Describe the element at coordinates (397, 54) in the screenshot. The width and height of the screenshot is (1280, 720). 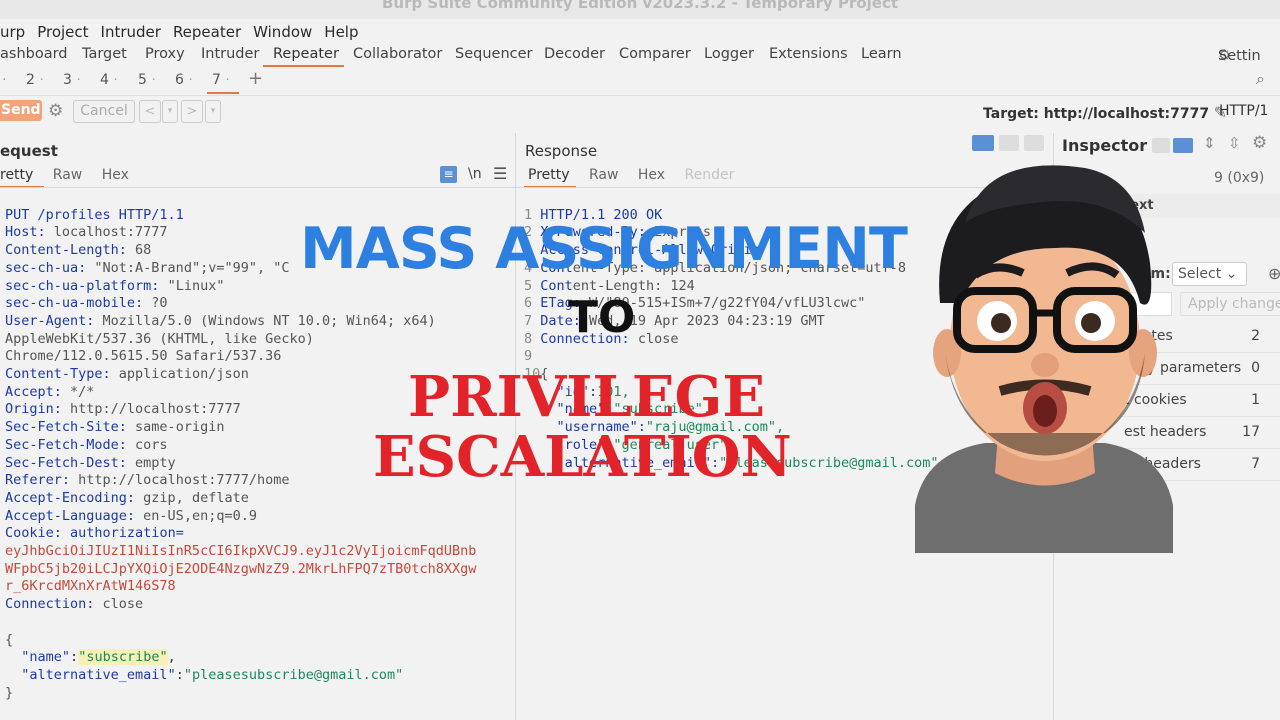
I see `tab-collaborator: Collaborator` at that location.